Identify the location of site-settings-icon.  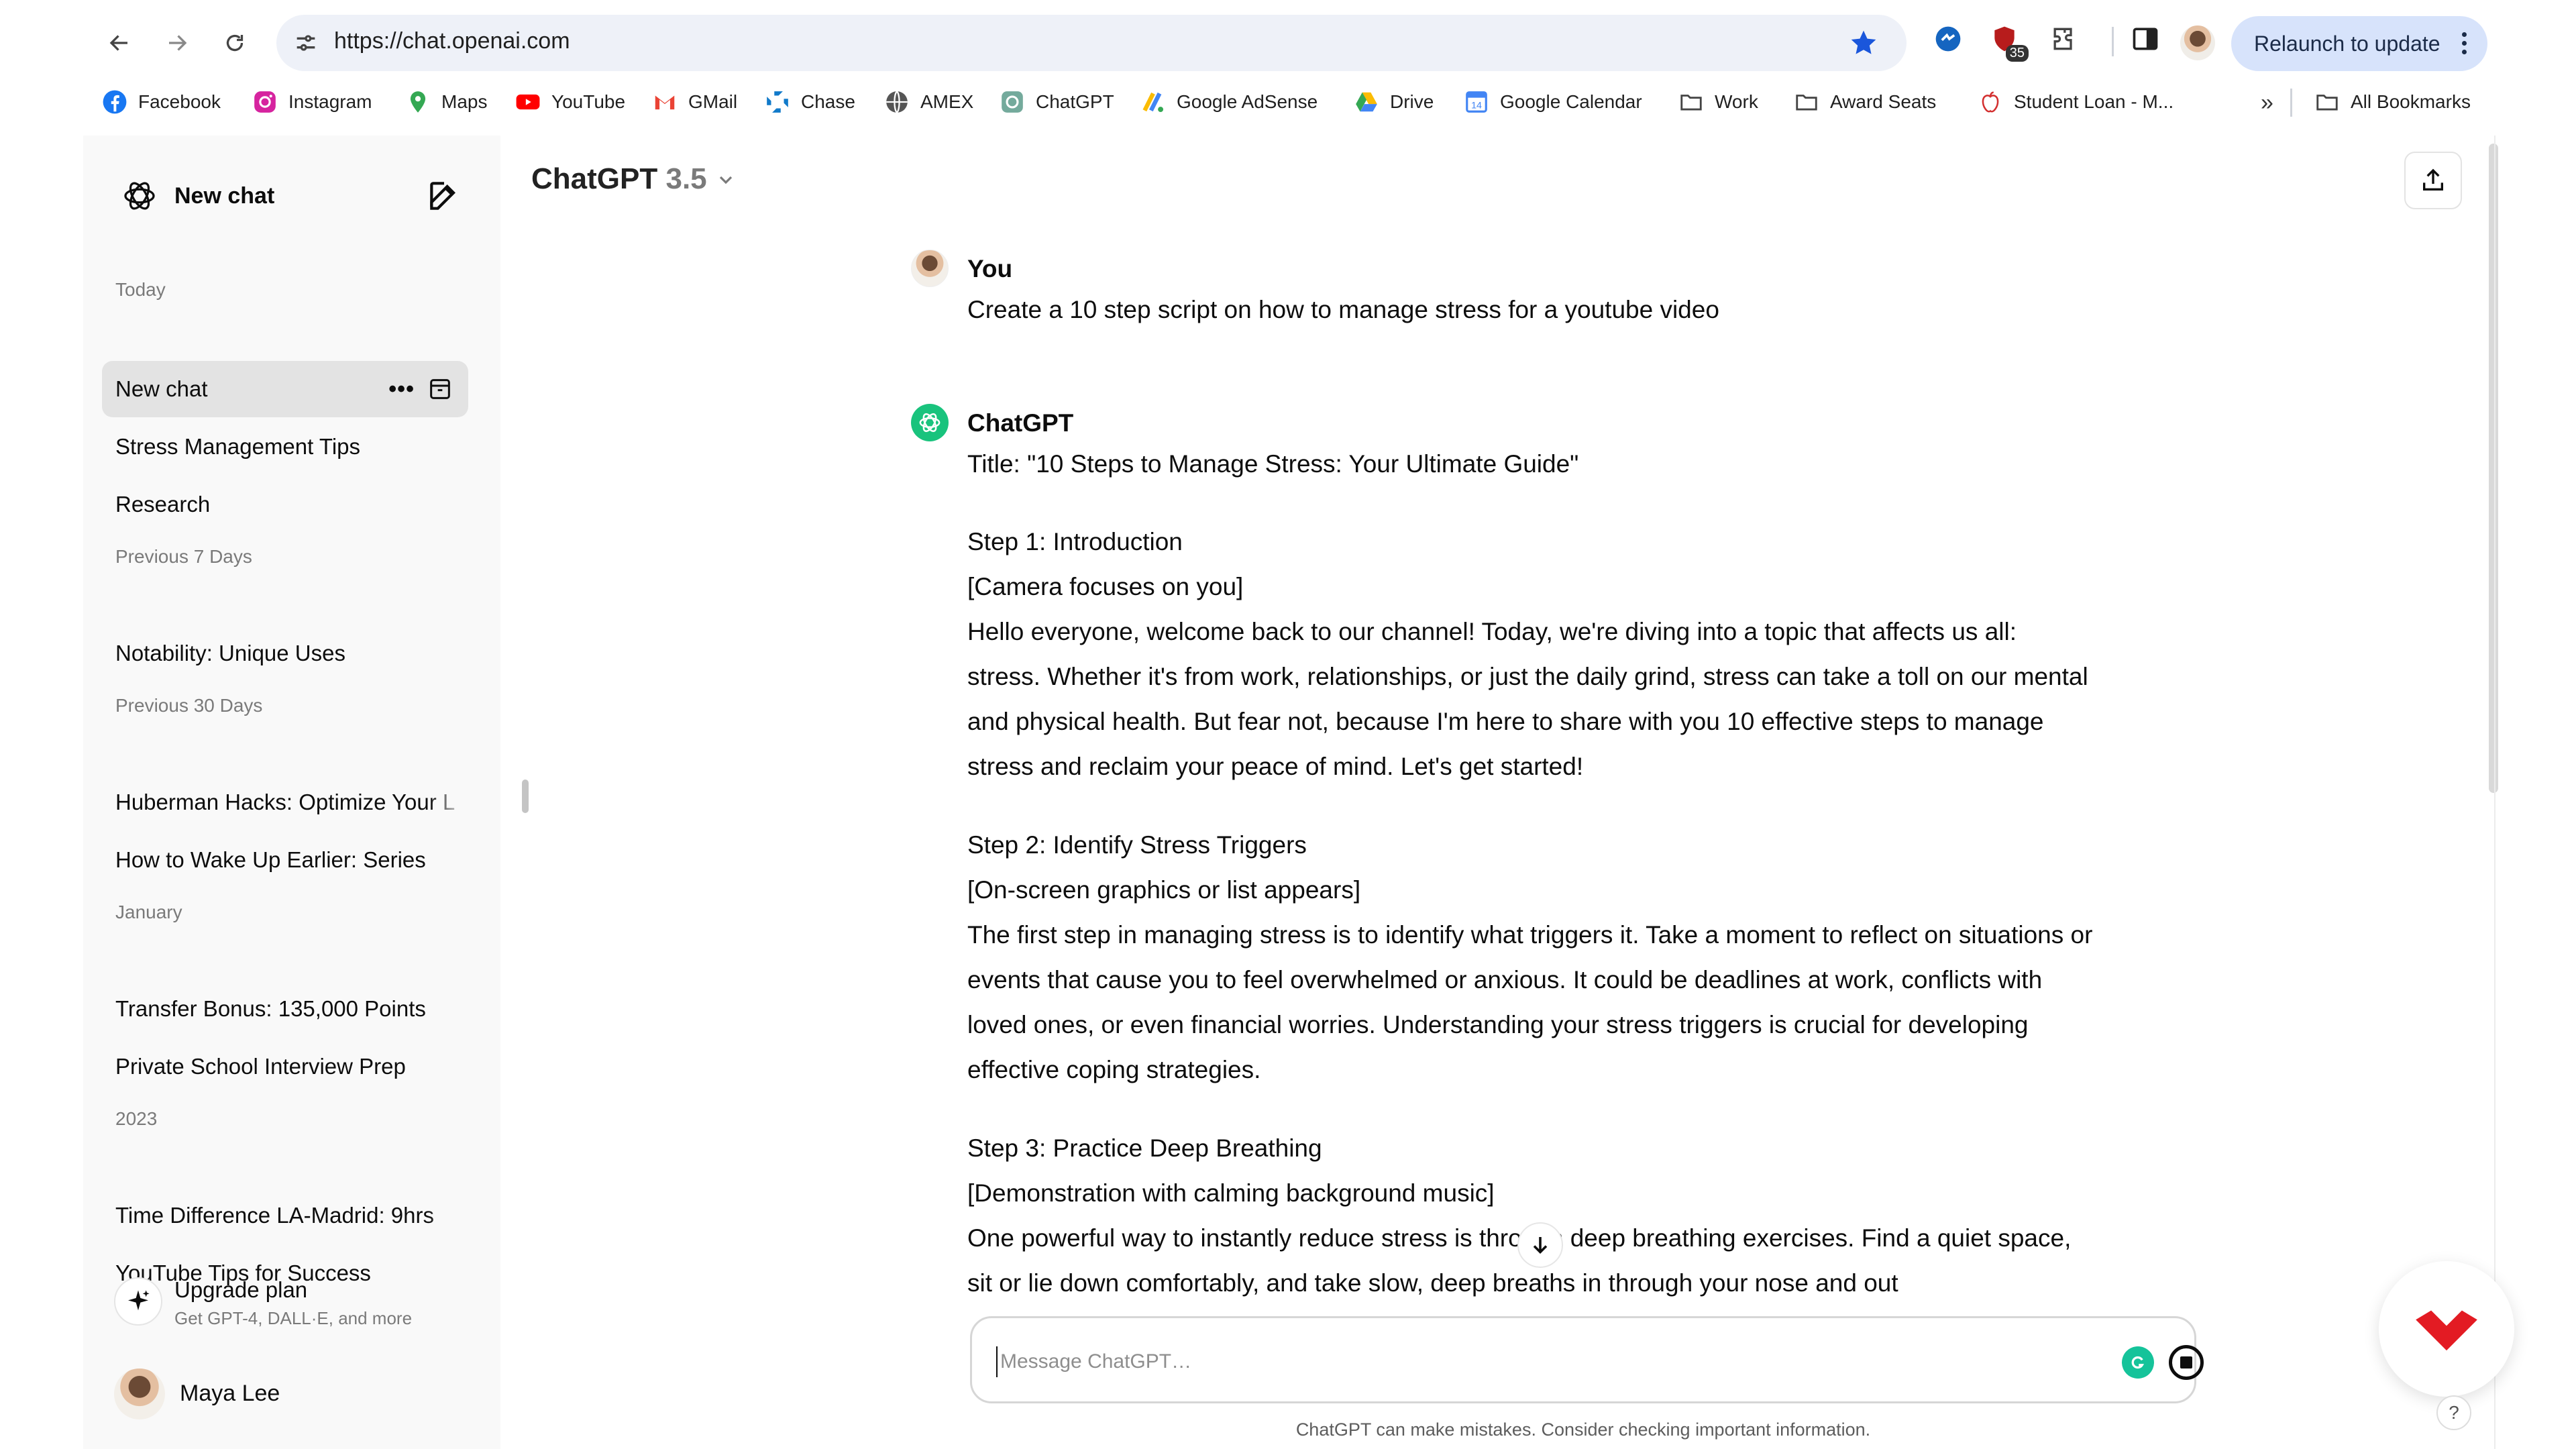
(305, 43).